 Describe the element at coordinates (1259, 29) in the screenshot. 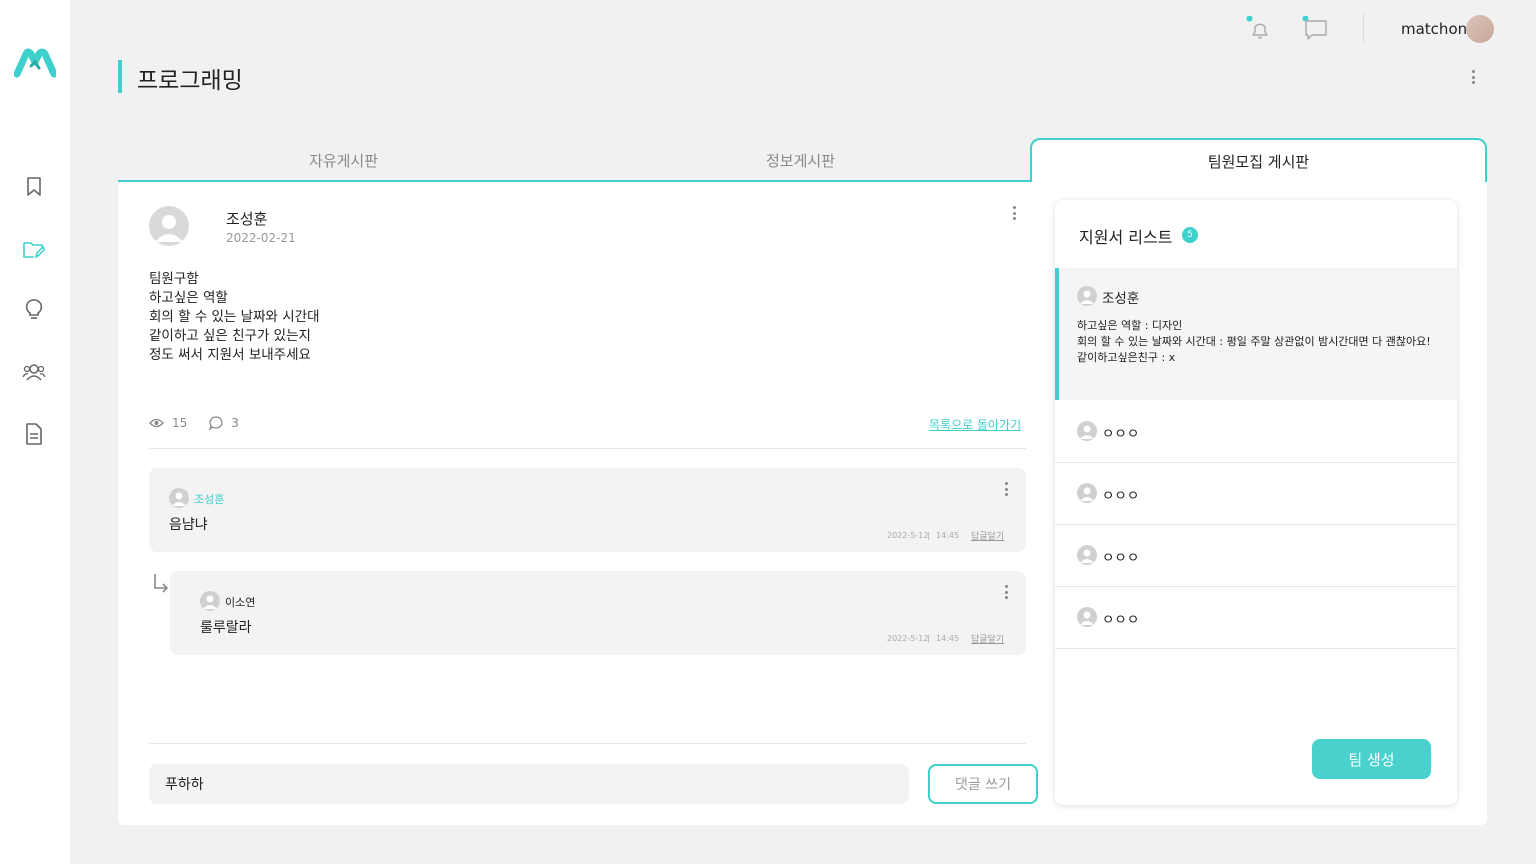

I see `bell-icon` at that location.